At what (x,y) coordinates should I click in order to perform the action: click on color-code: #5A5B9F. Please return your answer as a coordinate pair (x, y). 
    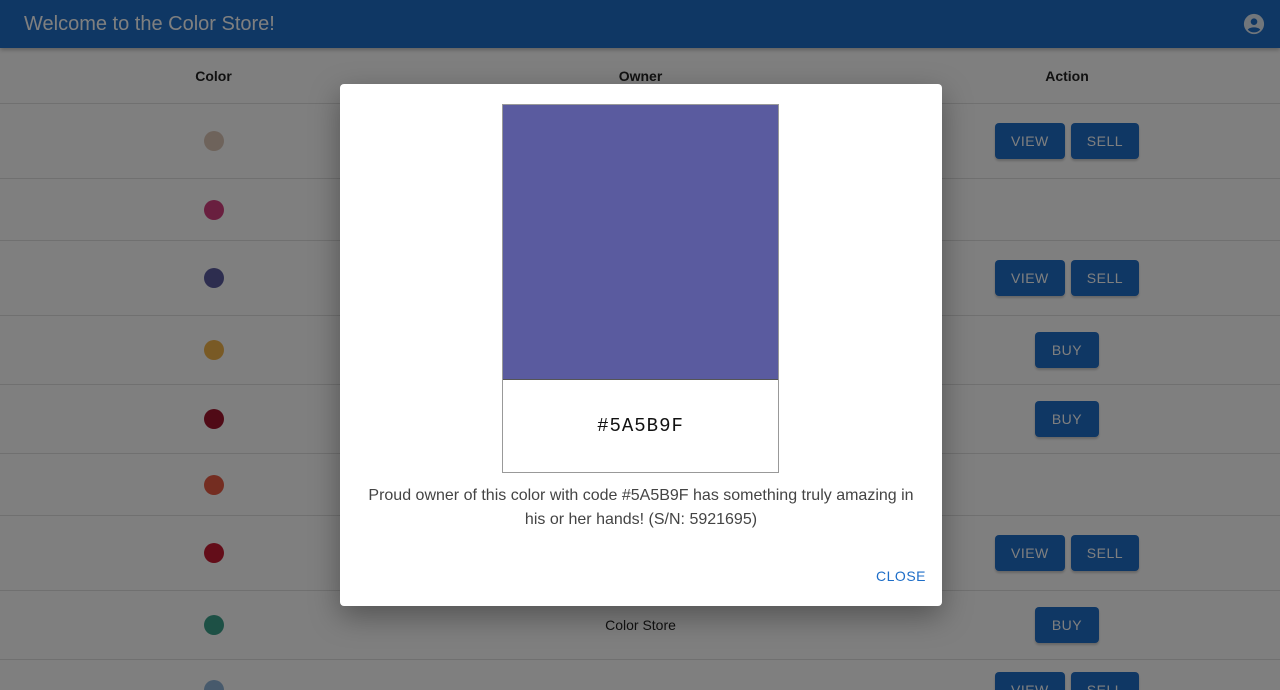
    Looking at the image, I should click on (640, 426).